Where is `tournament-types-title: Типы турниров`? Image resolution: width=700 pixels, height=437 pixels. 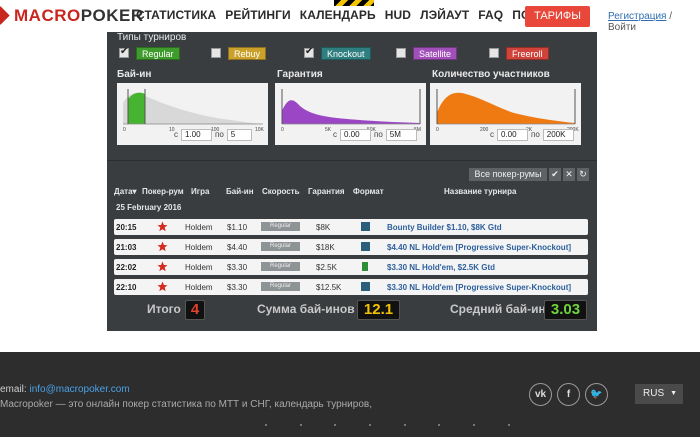
tournament-types-title: Типы турниров is located at coordinates (152, 37).